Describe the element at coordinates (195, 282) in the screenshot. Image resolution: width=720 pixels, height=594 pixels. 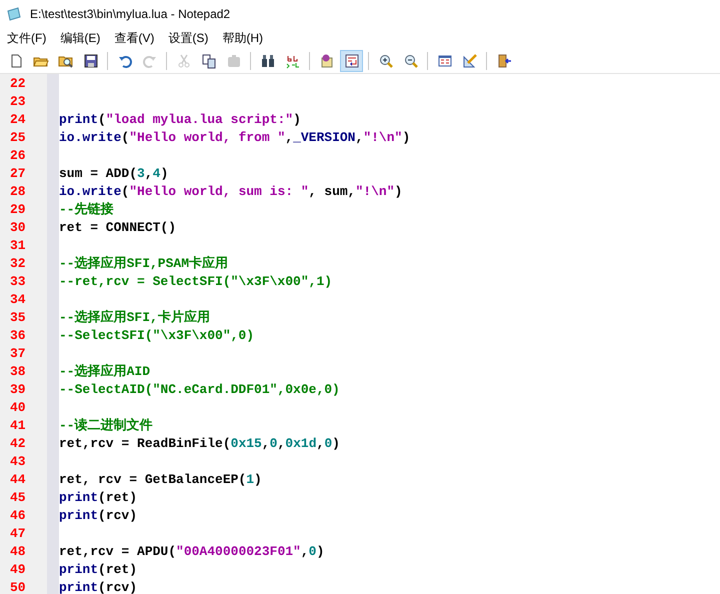
I see `code-line: --ret,rcv = SelectSFI("\x3F\x00",1)` at that location.